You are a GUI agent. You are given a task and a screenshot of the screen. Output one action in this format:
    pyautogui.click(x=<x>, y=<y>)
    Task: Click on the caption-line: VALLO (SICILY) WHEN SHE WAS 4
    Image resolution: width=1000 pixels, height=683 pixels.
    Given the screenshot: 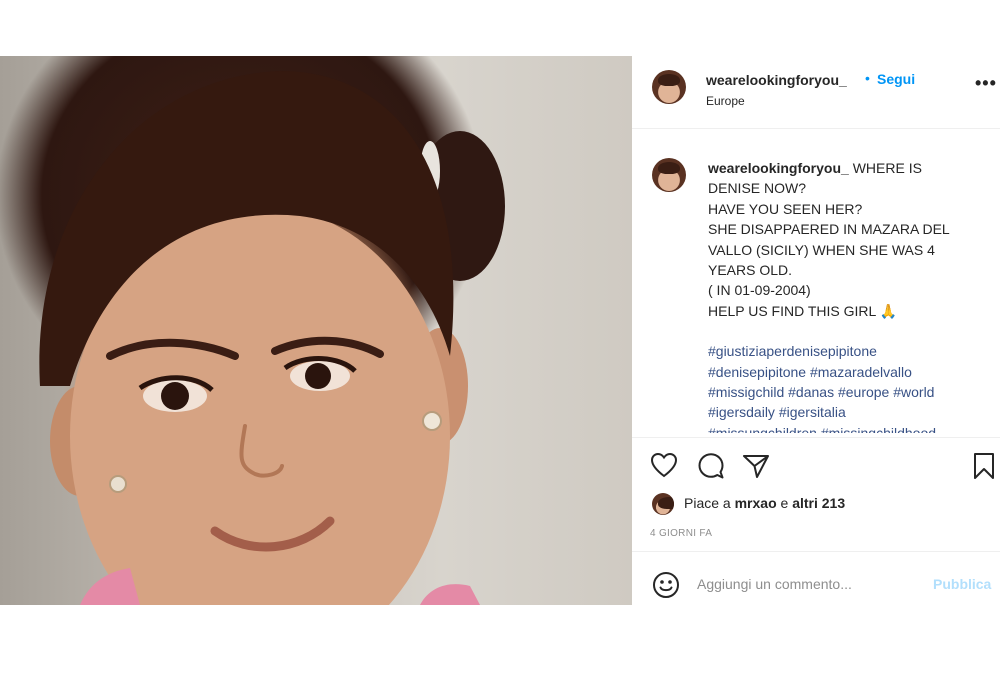 What is the action you would take?
    pyautogui.click(x=821, y=249)
    